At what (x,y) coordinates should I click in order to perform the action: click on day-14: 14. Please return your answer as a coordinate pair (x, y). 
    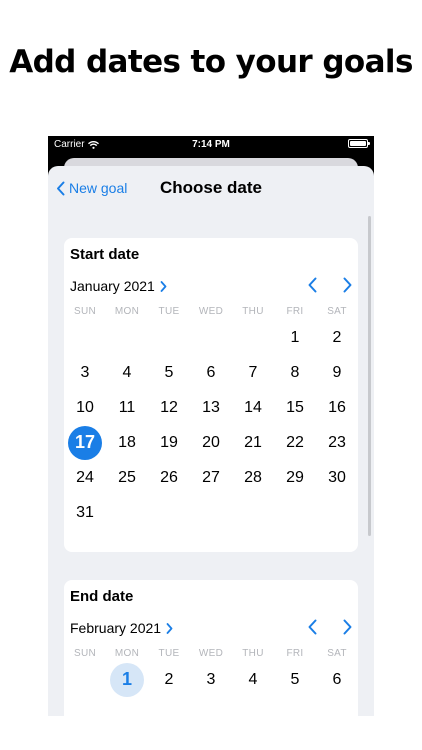
    Looking at the image, I should click on (253, 407).